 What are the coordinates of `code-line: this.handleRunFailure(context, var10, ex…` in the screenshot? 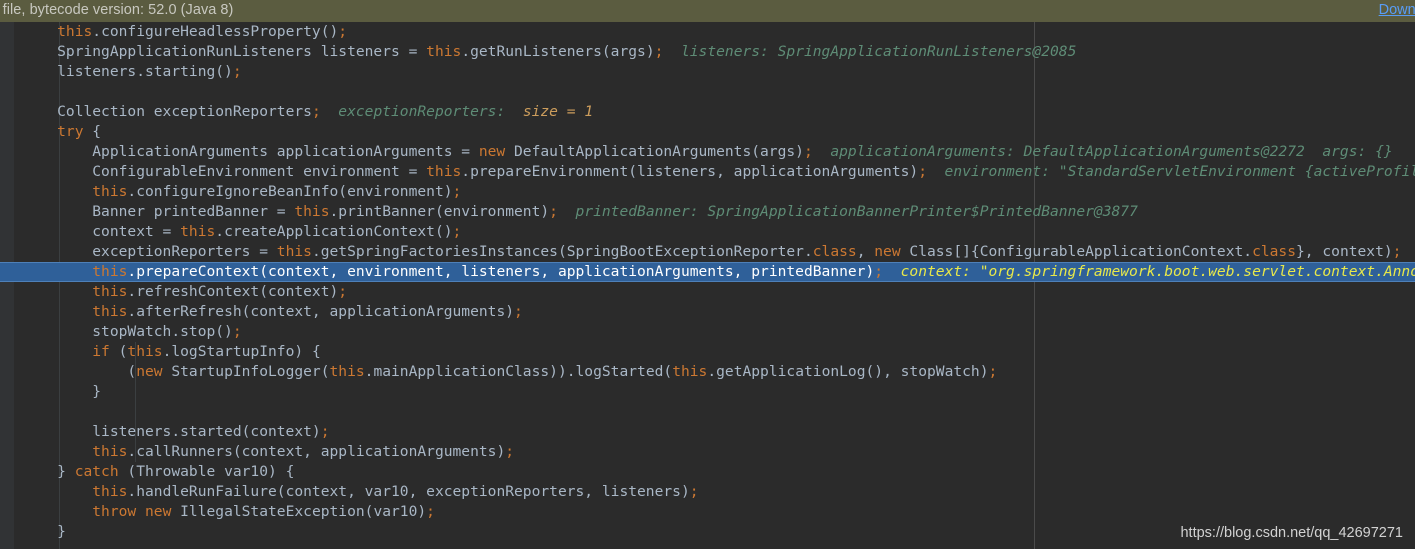 It's located at (395, 492).